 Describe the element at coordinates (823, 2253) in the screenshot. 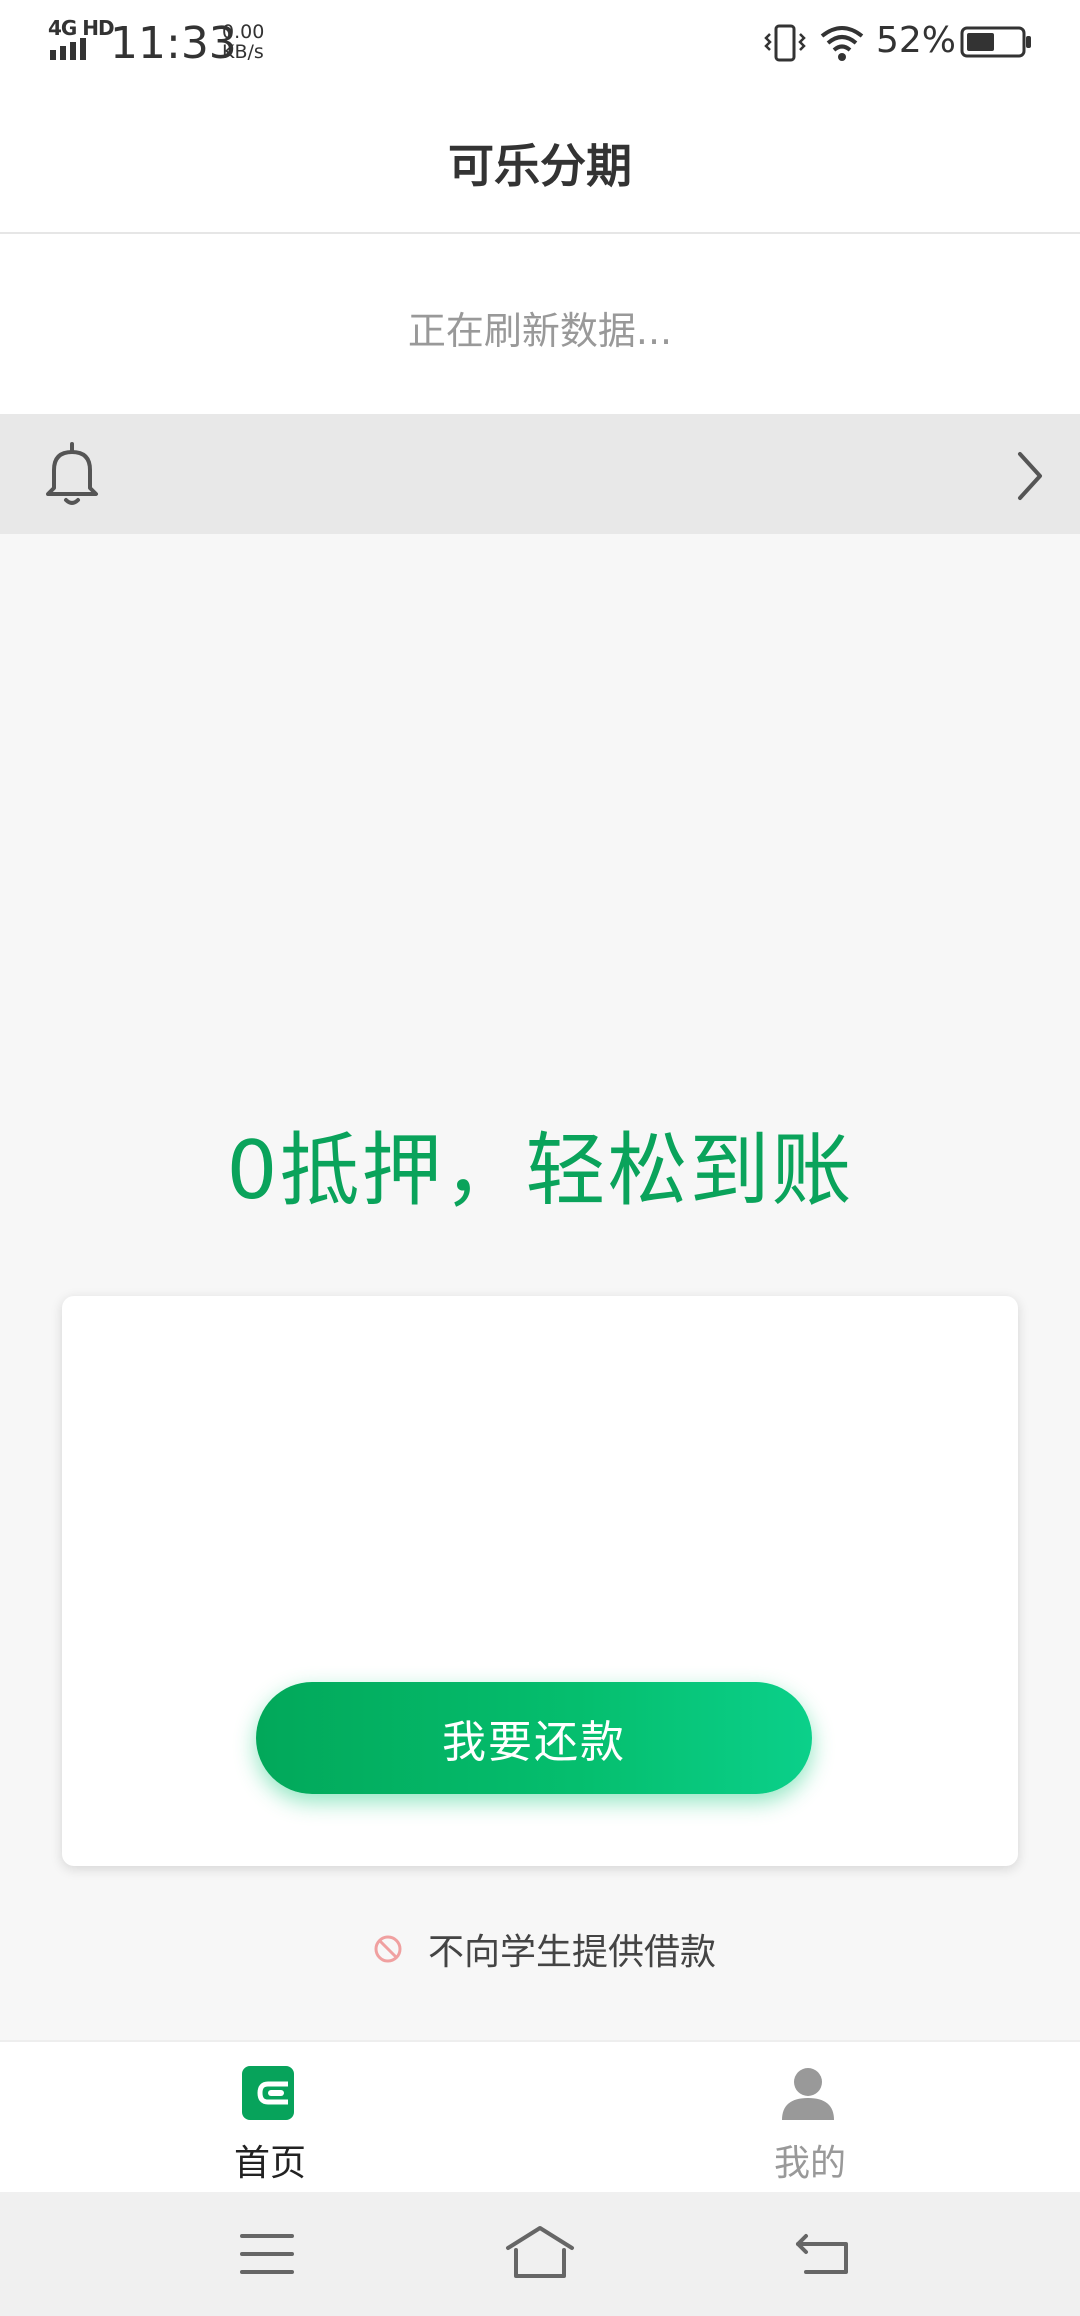

I see `back-icon` at that location.